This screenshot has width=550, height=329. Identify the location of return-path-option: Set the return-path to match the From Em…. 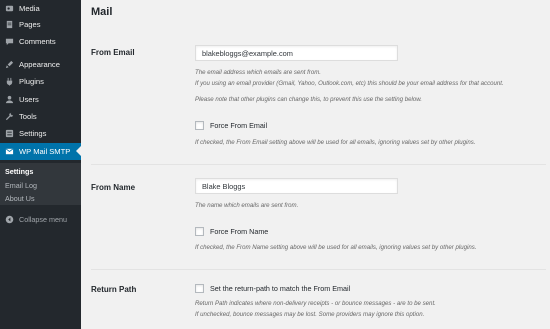
(272, 288).